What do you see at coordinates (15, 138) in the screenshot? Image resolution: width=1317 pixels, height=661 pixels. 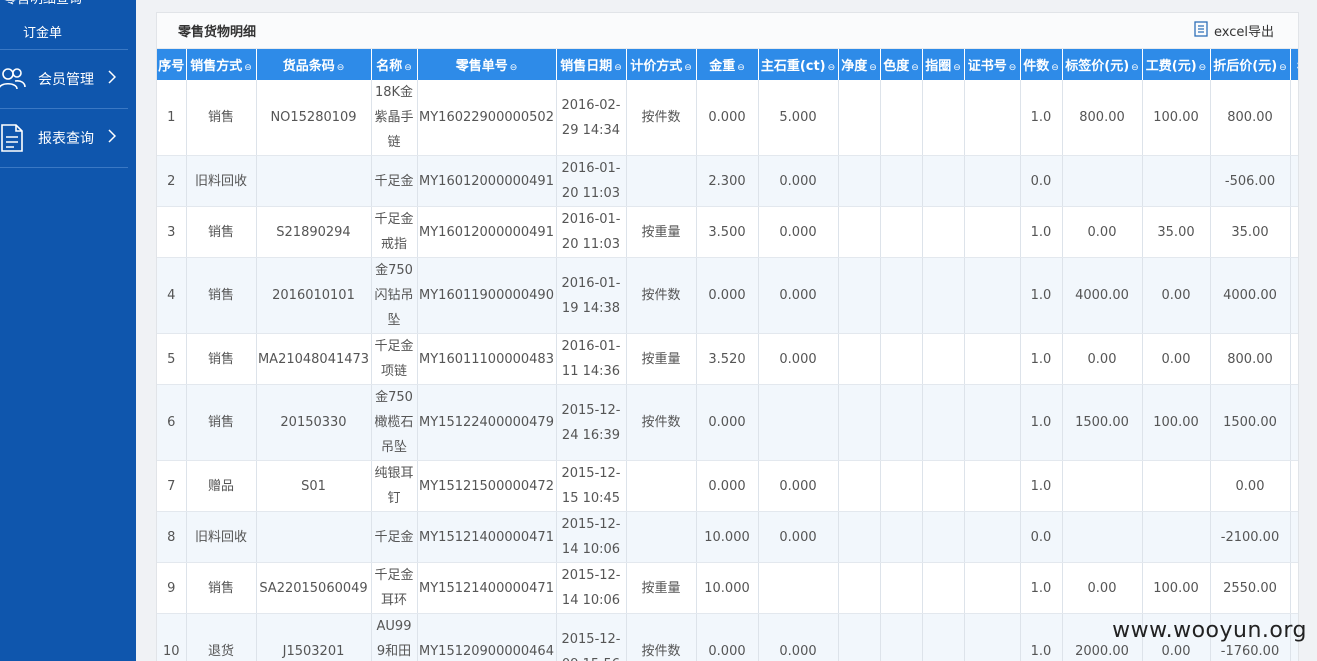 I see `report-icon` at bounding box center [15, 138].